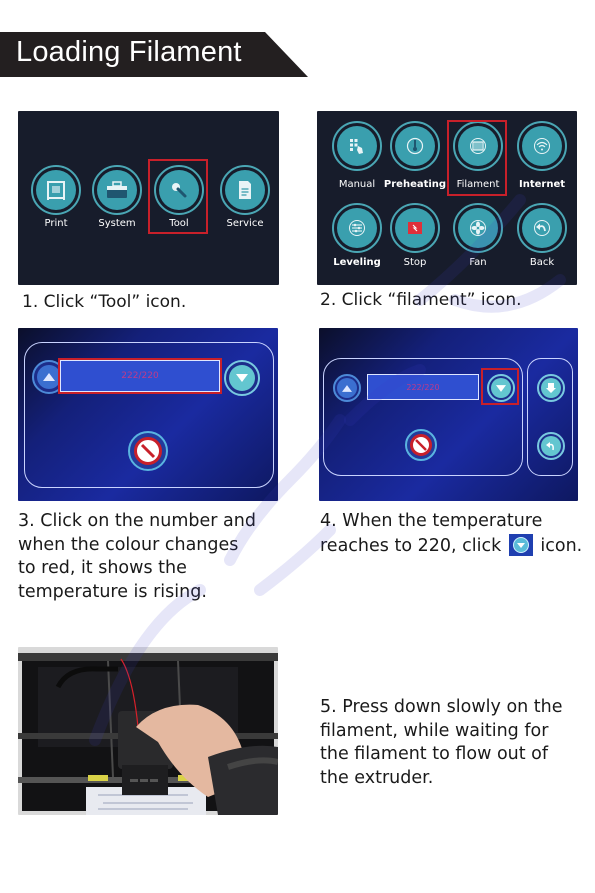 The image size is (595, 893). I want to click on manual-button, so click(357, 146).